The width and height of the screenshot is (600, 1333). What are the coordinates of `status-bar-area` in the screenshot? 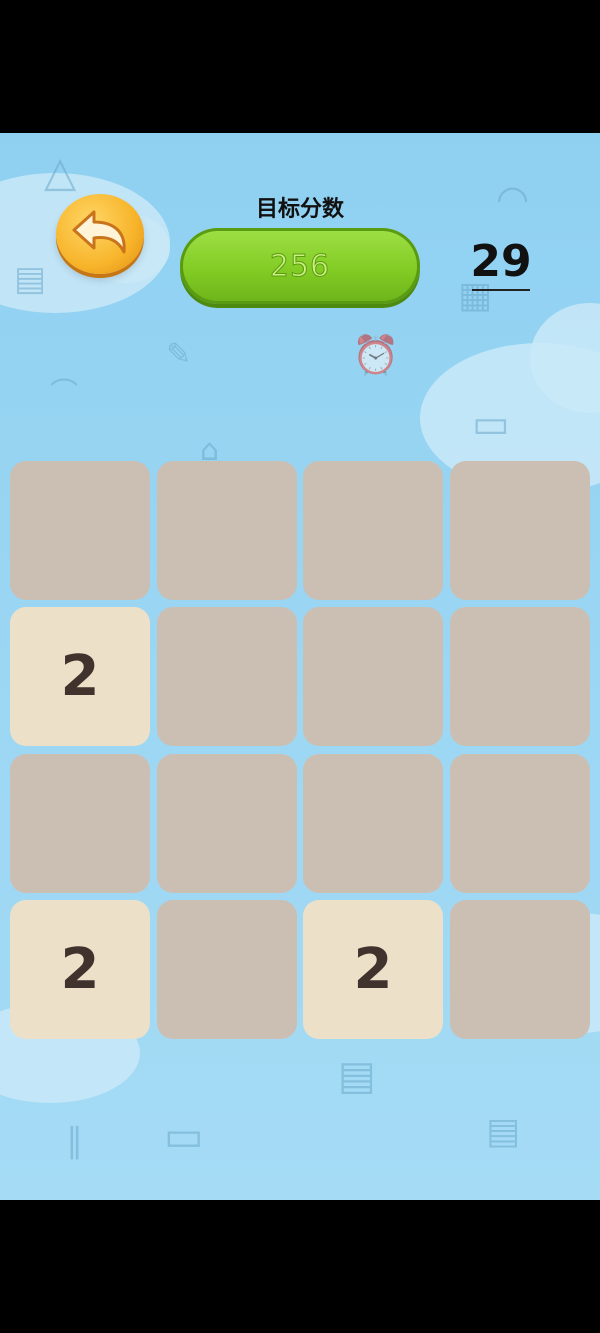 It's located at (300, 66).